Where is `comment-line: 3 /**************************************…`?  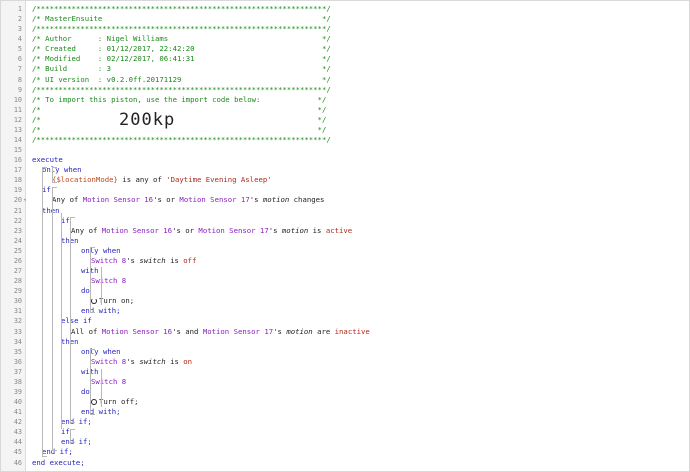 comment-line: 3 /**************************************… is located at coordinates (345, 29).